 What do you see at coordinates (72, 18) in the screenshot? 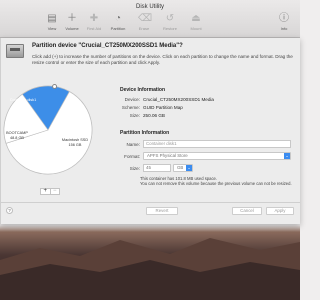
I see `volume-icon: ＋` at bounding box center [72, 18].